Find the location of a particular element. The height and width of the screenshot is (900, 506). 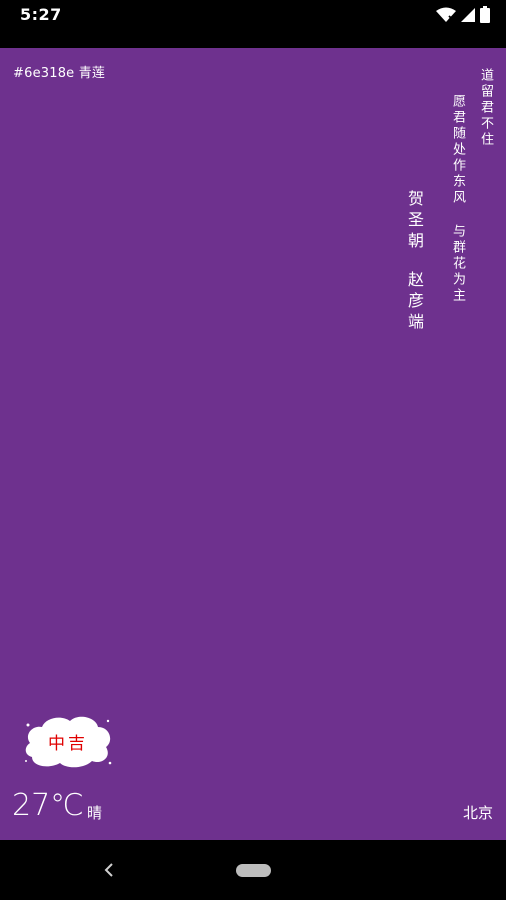

home-pill-icon is located at coordinates (253, 870).